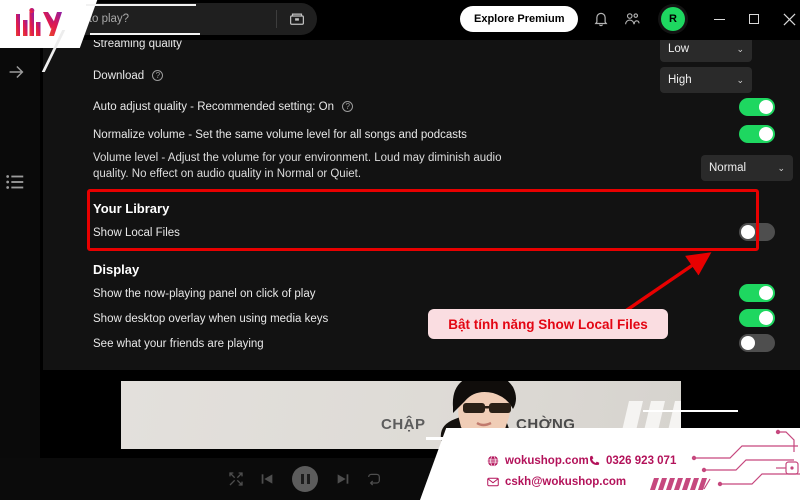 This screenshot has height=500, width=800. I want to click on pause-icon, so click(305, 479).